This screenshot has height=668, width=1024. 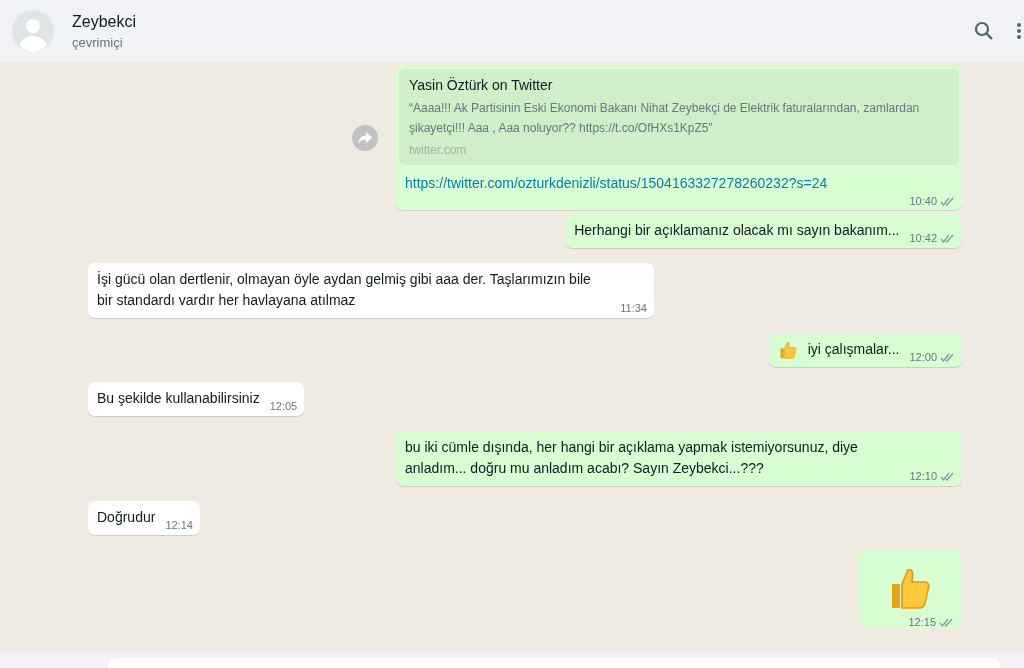 I want to click on message-text: Bu şekilde kullanabilirsiniz, so click(x=178, y=398).